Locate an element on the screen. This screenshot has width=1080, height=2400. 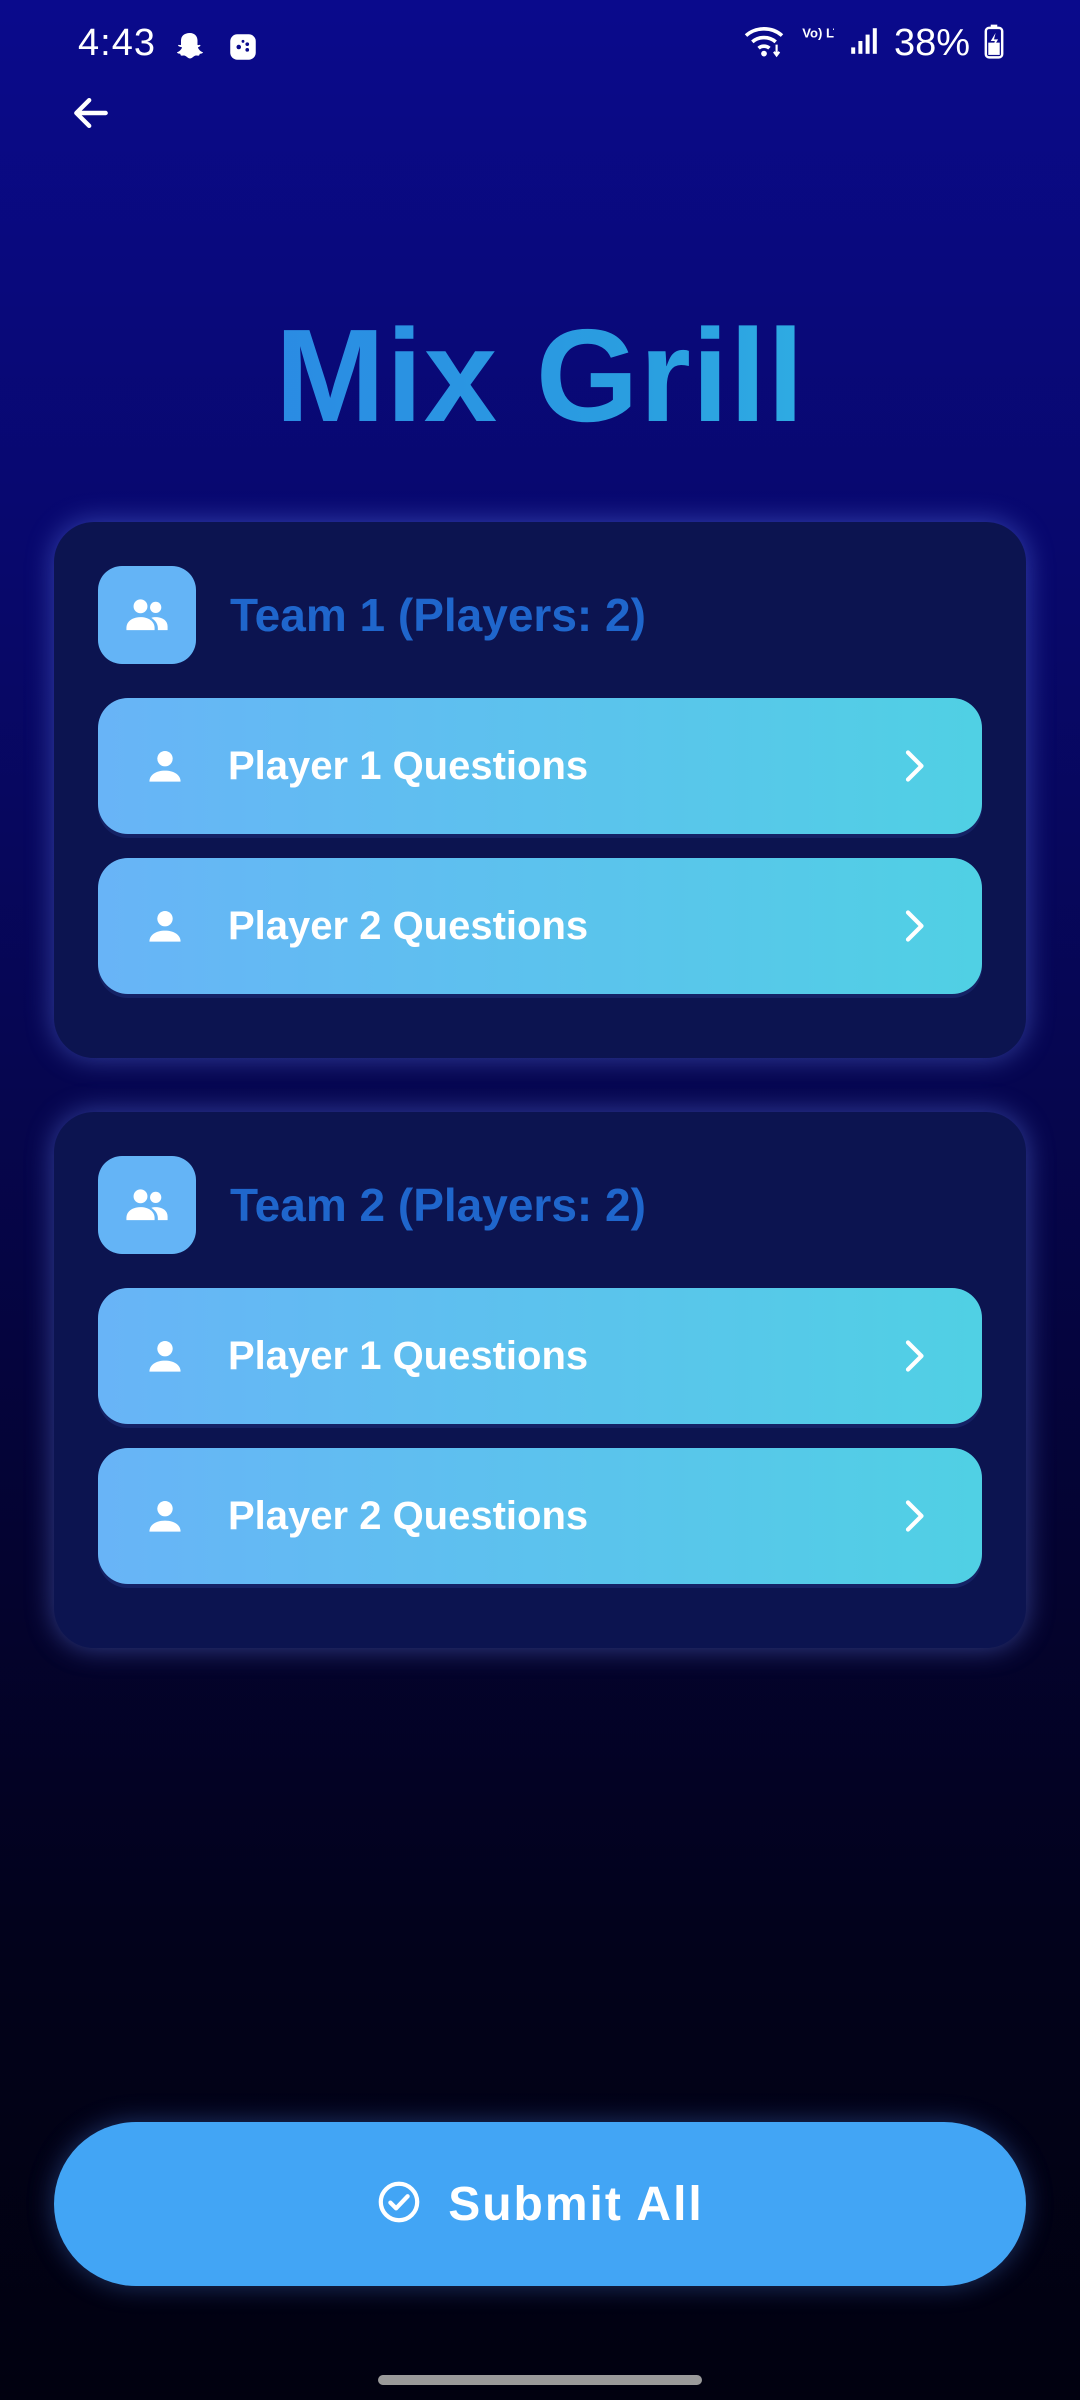
submit-all-button: Submit All is located at coordinates (540, 2204).